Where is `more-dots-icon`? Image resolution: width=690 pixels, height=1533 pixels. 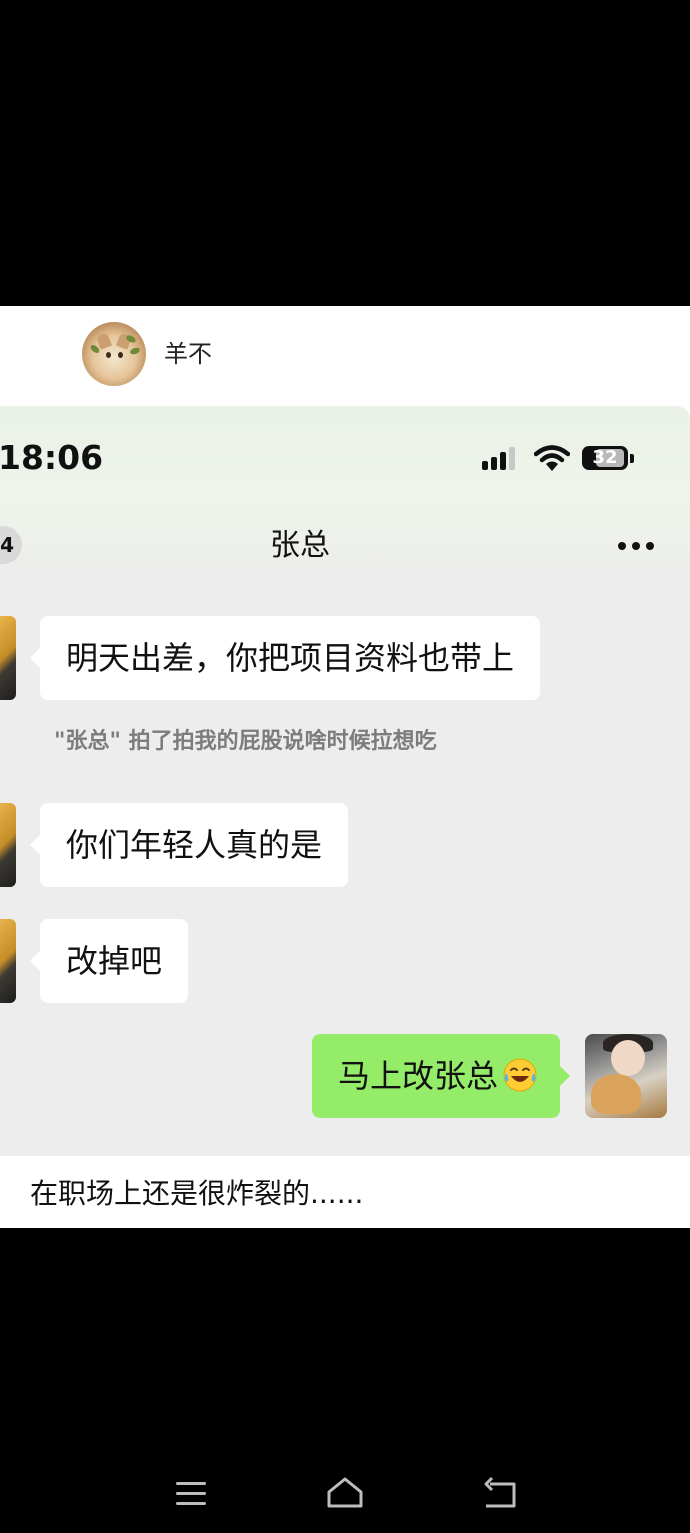 more-dots-icon is located at coordinates (636, 546).